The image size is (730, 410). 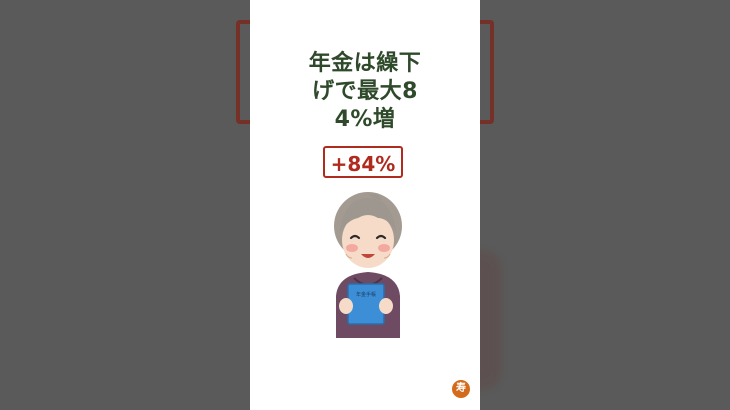 What do you see at coordinates (365, 63) in the screenshot?
I see `headline-line-1: 年金は繰下` at bounding box center [365, 63].